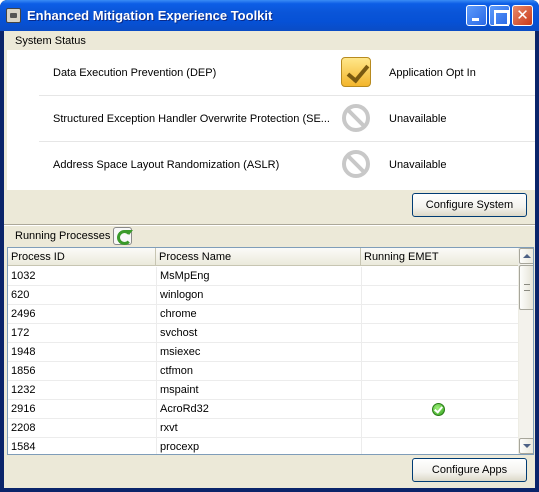  I want to click on title-bar: Enhanced Mitigation Experience Toolkit ✕, so click(269, 15).